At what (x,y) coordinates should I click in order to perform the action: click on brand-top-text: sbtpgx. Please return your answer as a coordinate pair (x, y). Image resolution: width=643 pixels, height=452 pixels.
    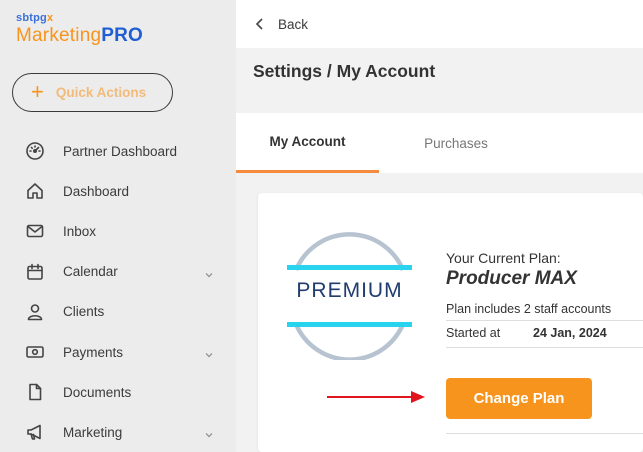
    Looking at the image, I should click on (35, 18).